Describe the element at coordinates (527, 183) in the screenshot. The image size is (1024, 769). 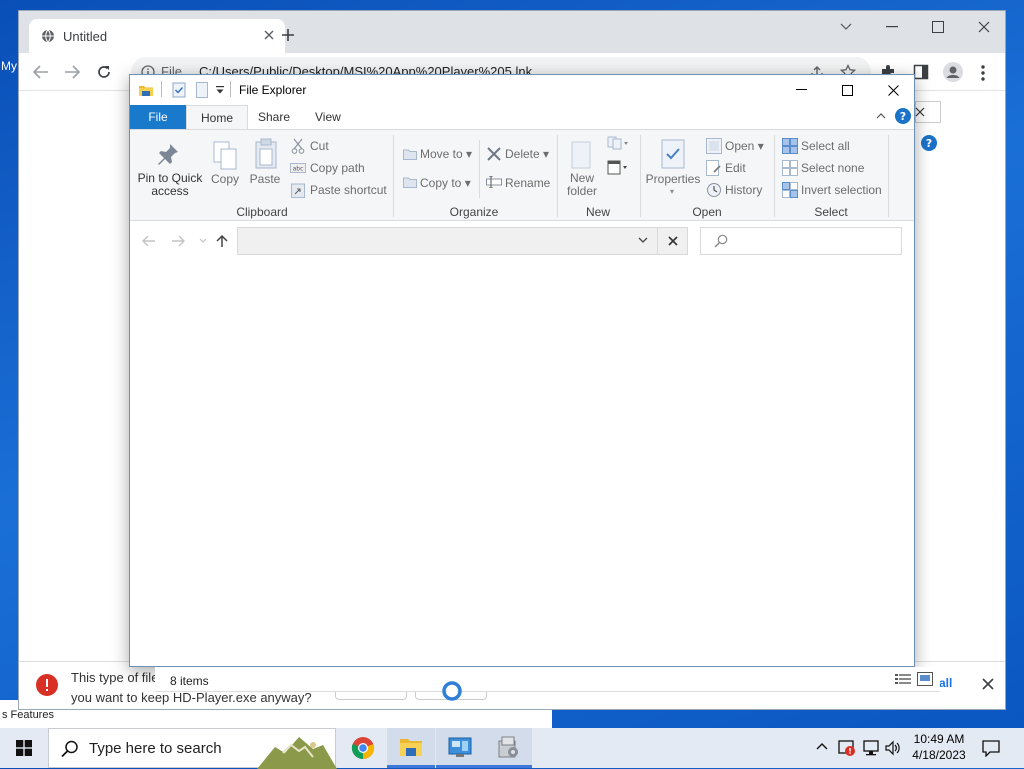
I see `rename-button: Rename` at that location.